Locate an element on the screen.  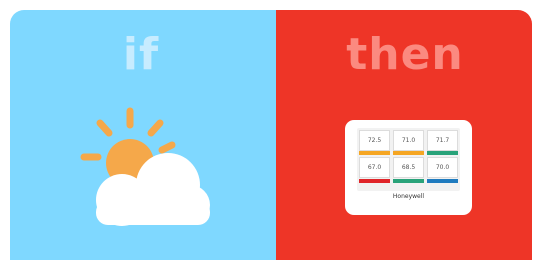
thermostat-icon: 72.5 71.0 71.7 67.0 68.5 70.0 Honeywell is located at coordinates (408, 167).